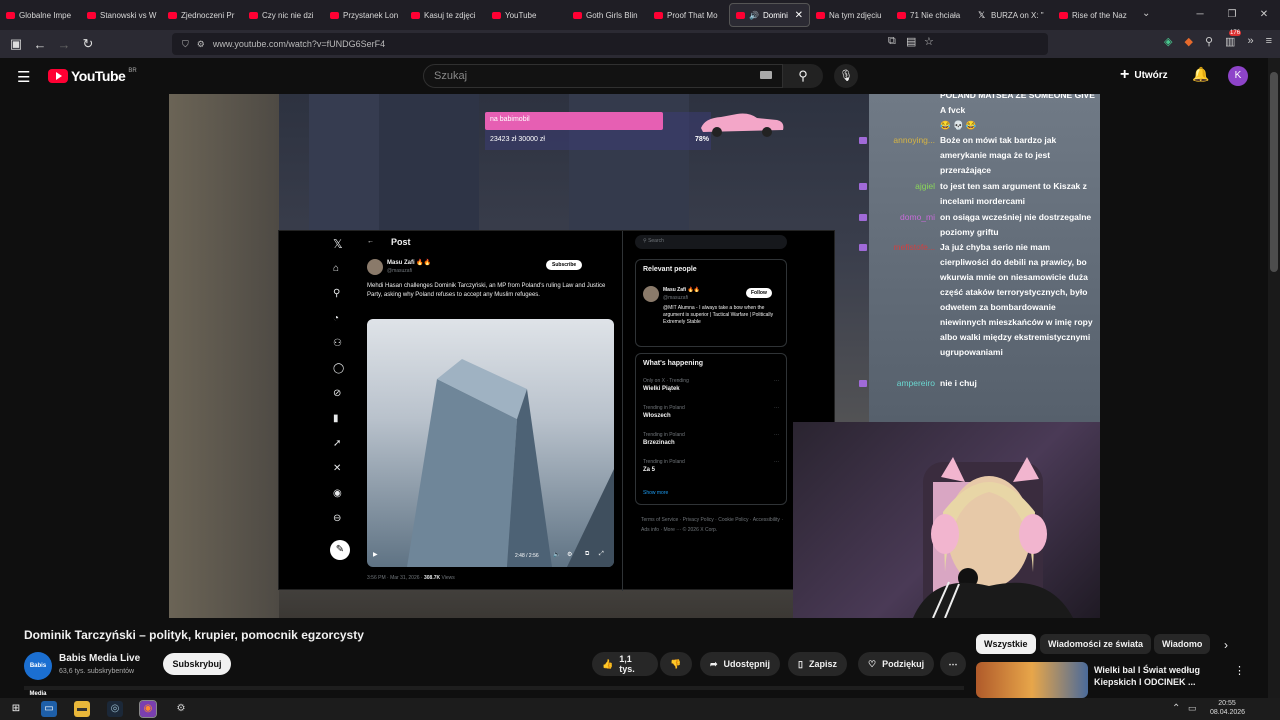  I want to click on browser-tab: Rise of the Naz, so click(1093, 15).